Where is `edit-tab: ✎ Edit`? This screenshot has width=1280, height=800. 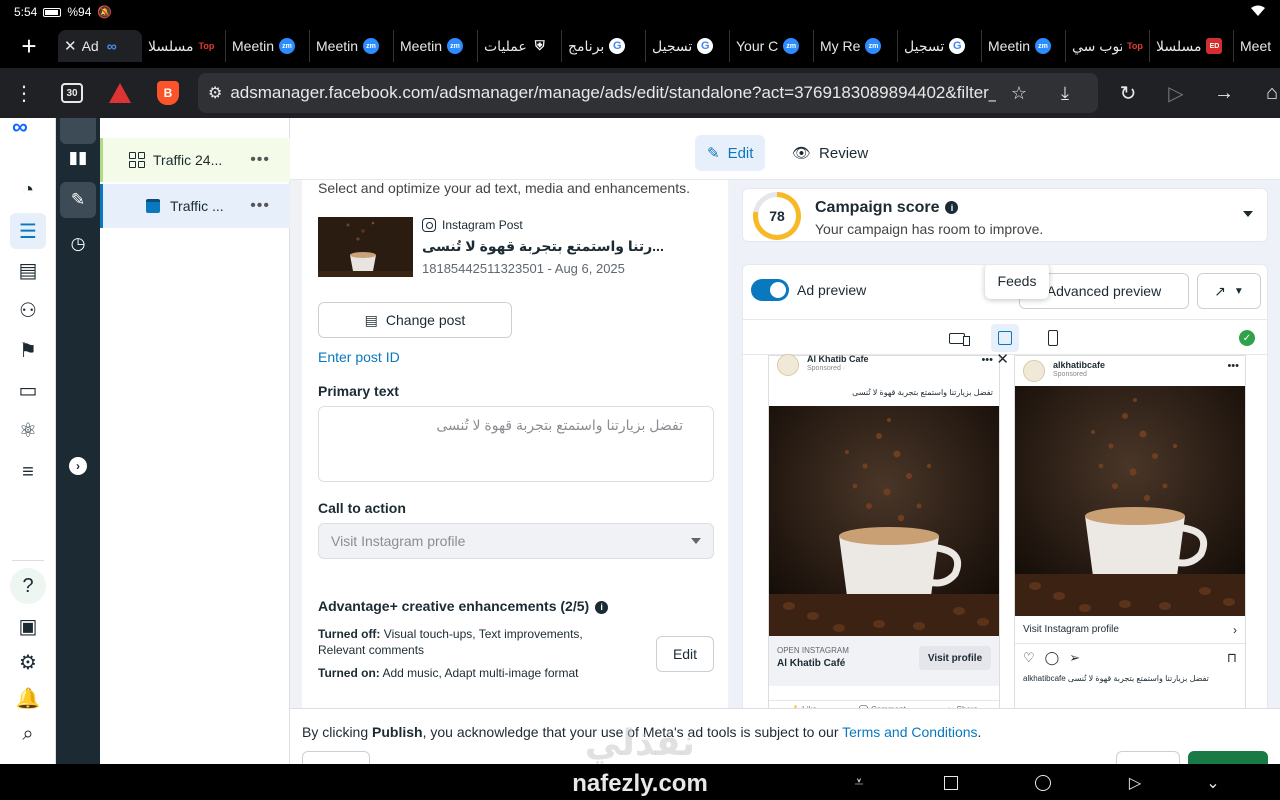
edit-tab: ✎ Edit is located at coordinates (730, 153).